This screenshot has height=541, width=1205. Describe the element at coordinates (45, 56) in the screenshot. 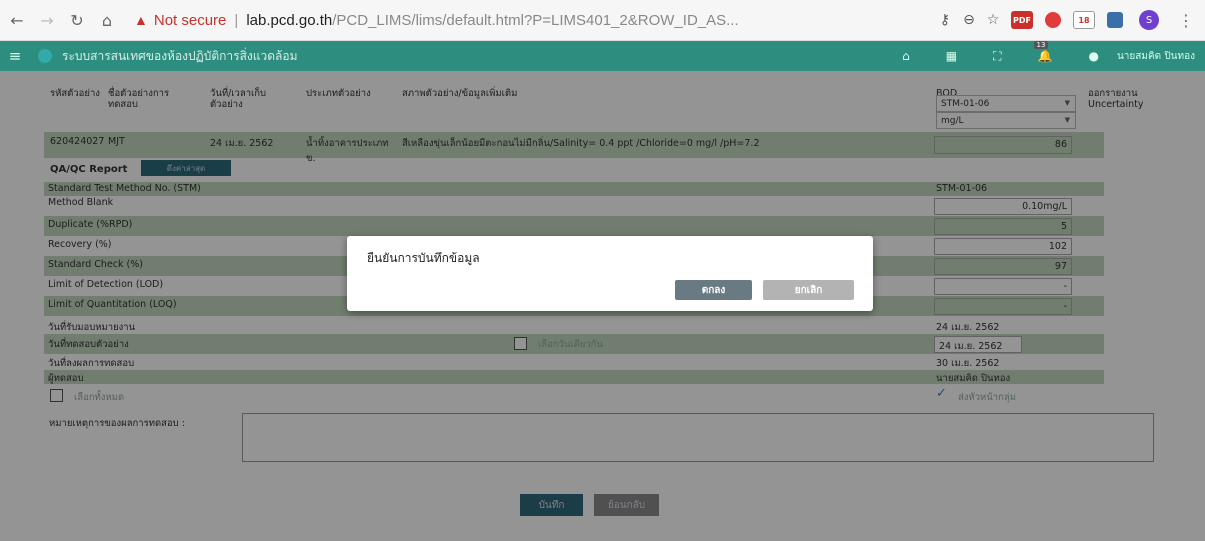

I see `logo` at that location.